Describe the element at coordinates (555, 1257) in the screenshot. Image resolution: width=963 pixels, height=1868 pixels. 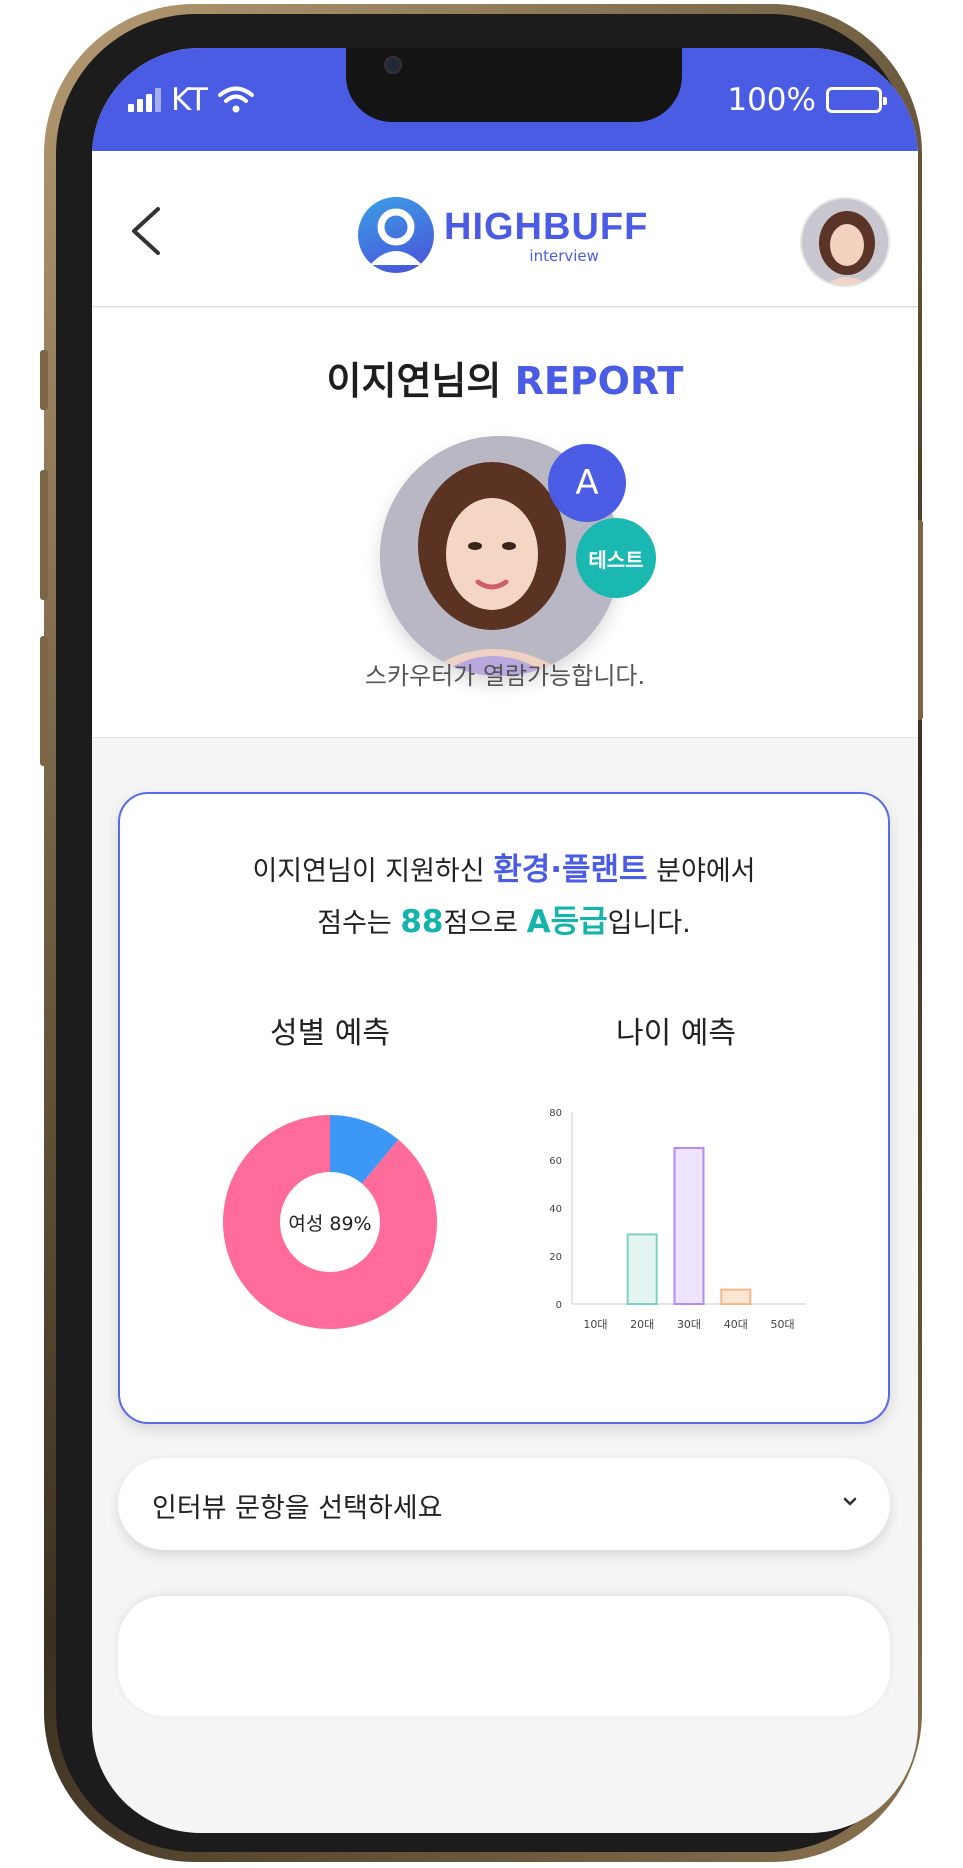
I see `y-tick-label: 20` at that location.